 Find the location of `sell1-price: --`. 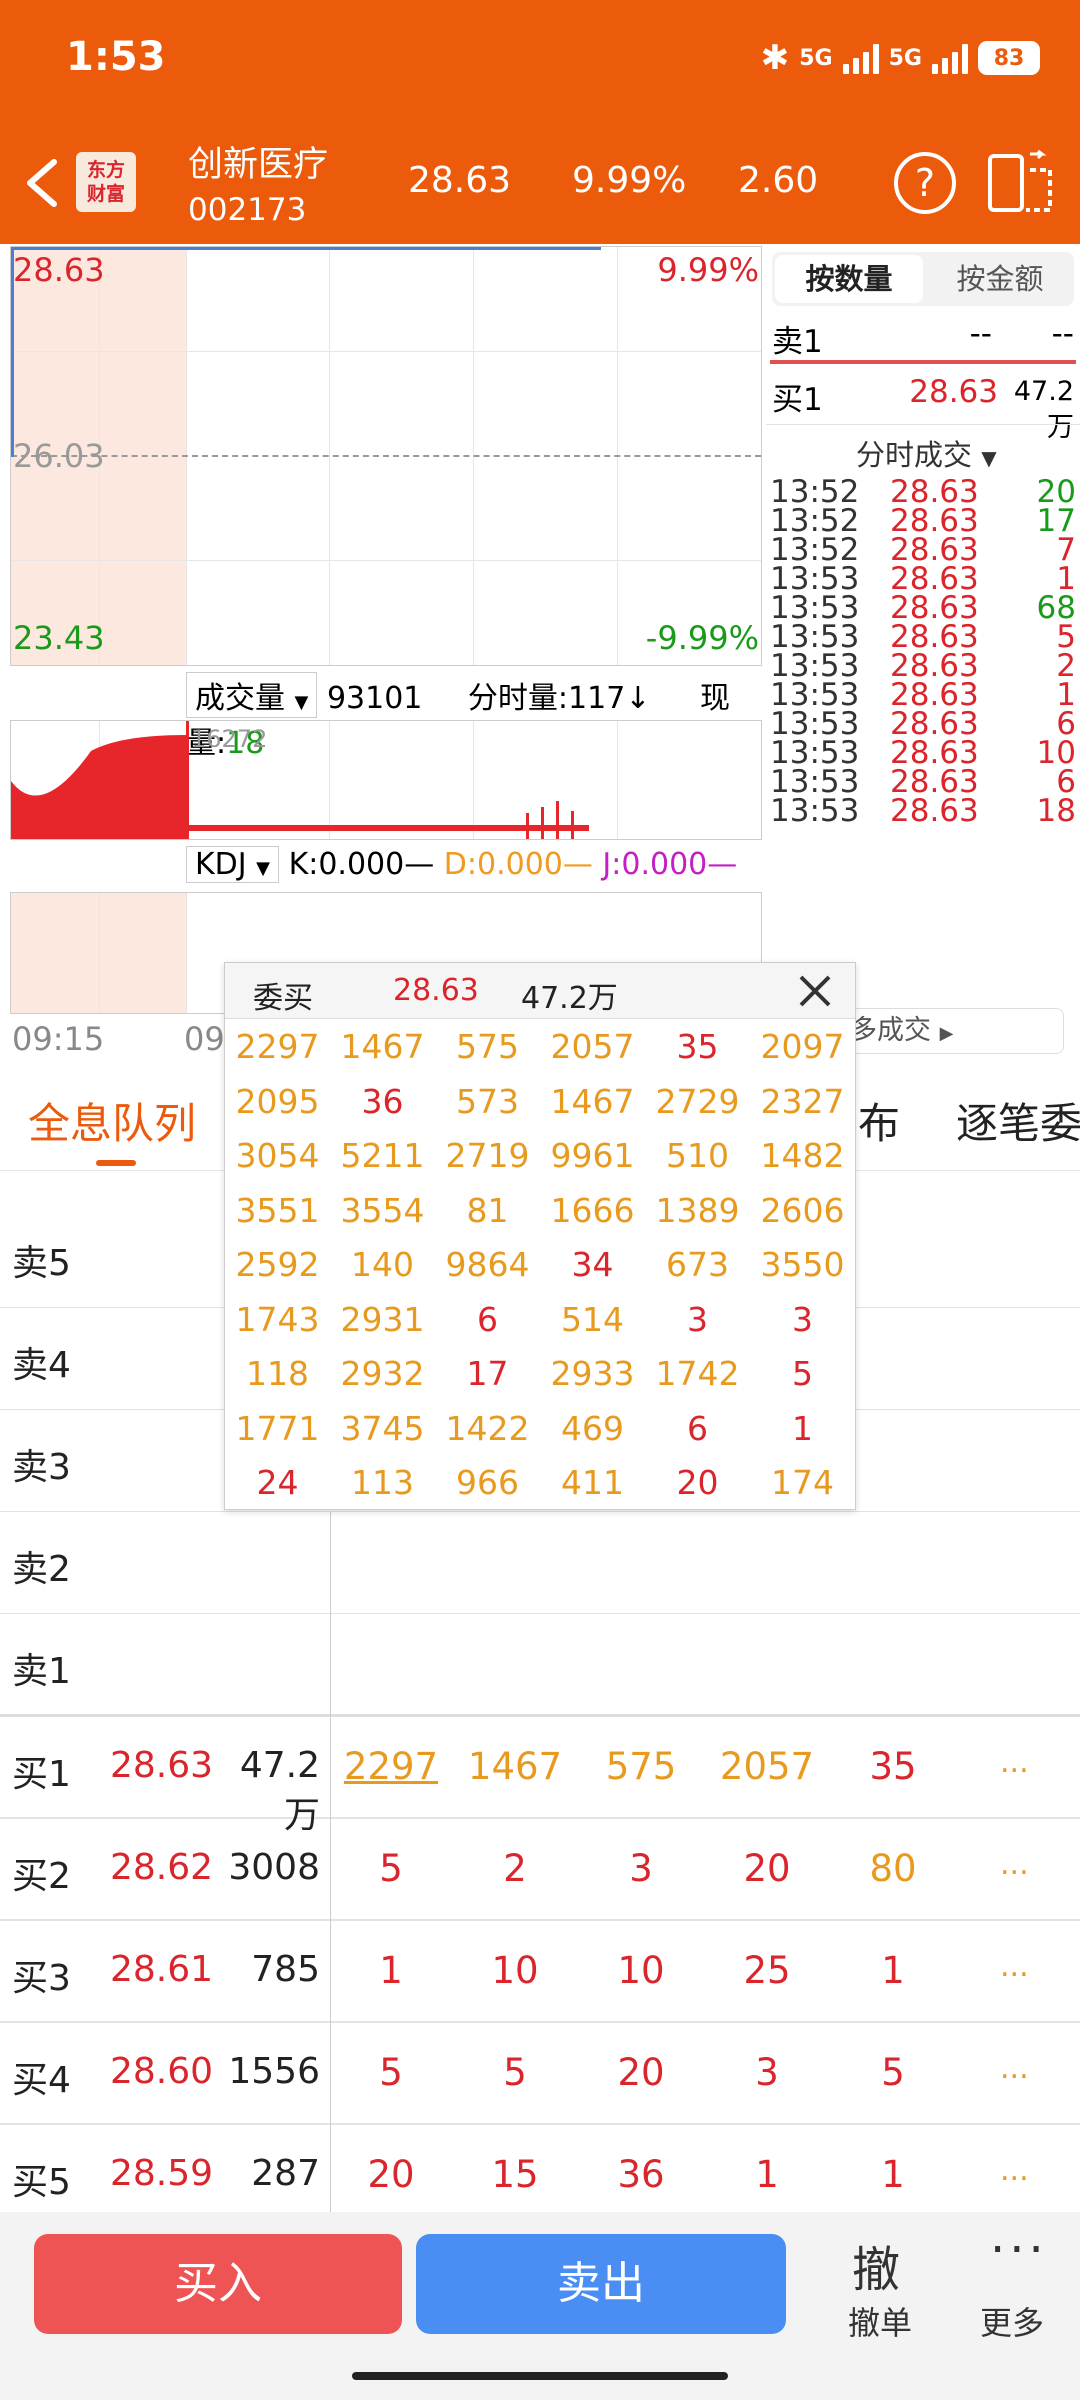

sell1-price: -- is located at coordinates (980, 334).